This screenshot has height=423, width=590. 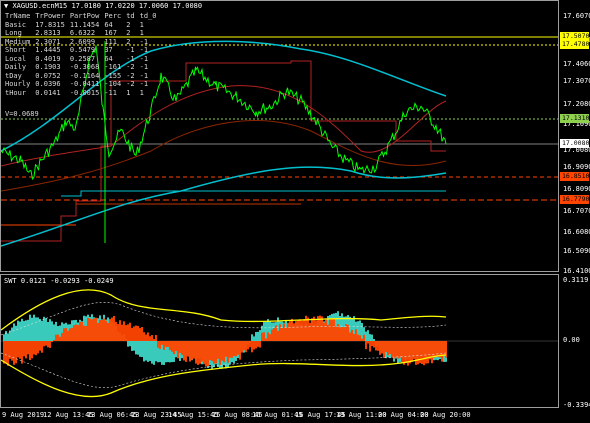 I want to click on table-cell: Long, so click(x=13, y=33).